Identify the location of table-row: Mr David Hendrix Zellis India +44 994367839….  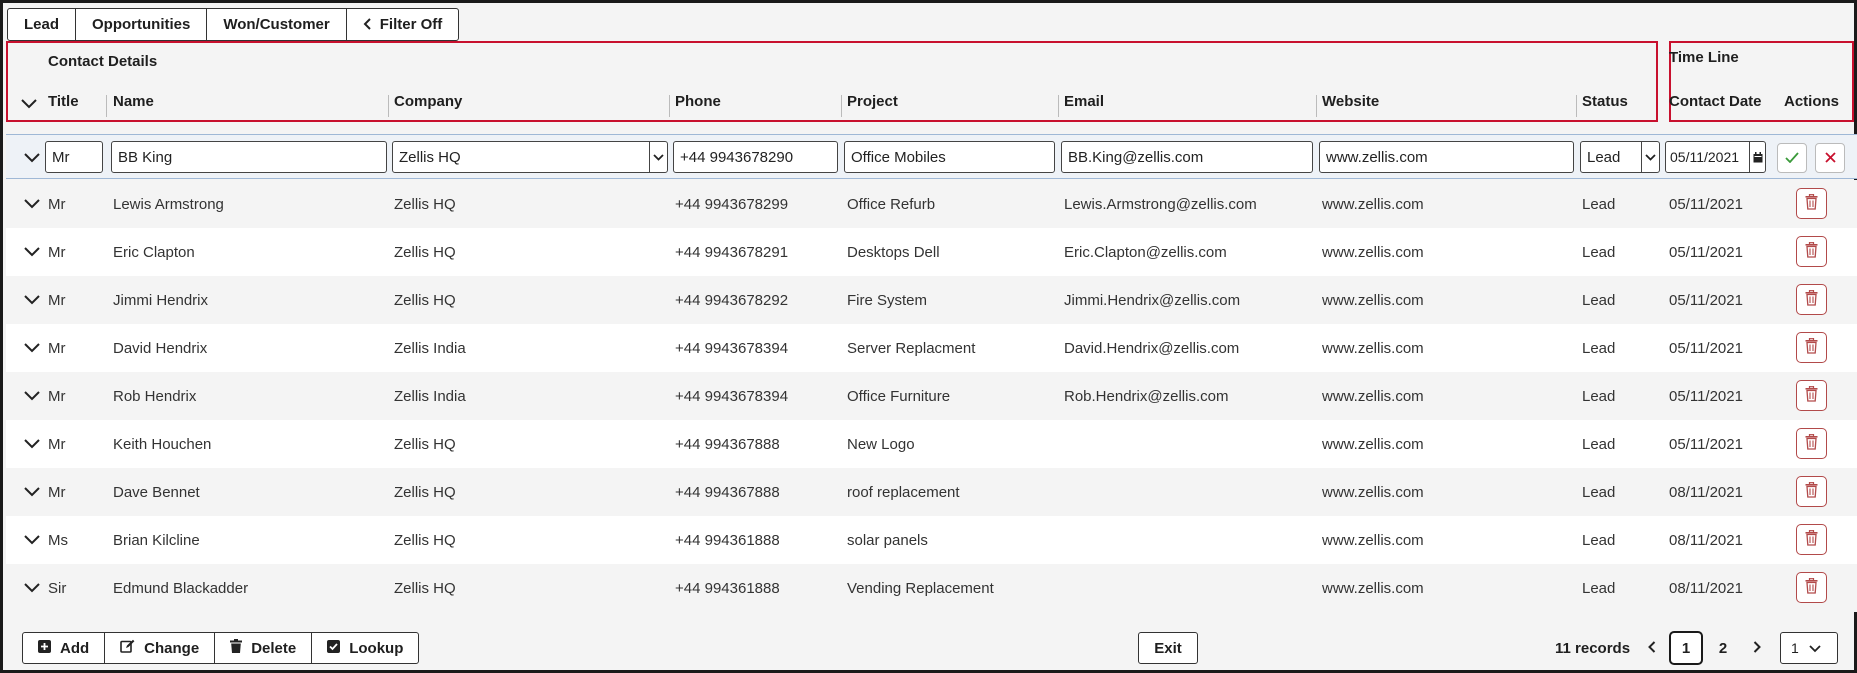
(931, 348).